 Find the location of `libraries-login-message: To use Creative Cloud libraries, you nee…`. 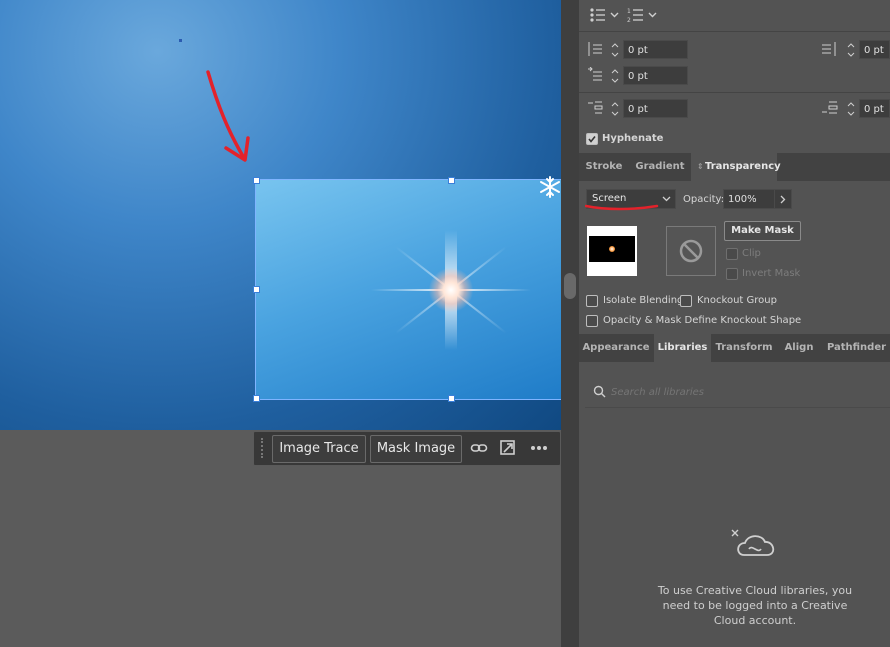

libraries-login-message: To use Creative Cloud libraries, you nee… is located at coordinates (755, 605).